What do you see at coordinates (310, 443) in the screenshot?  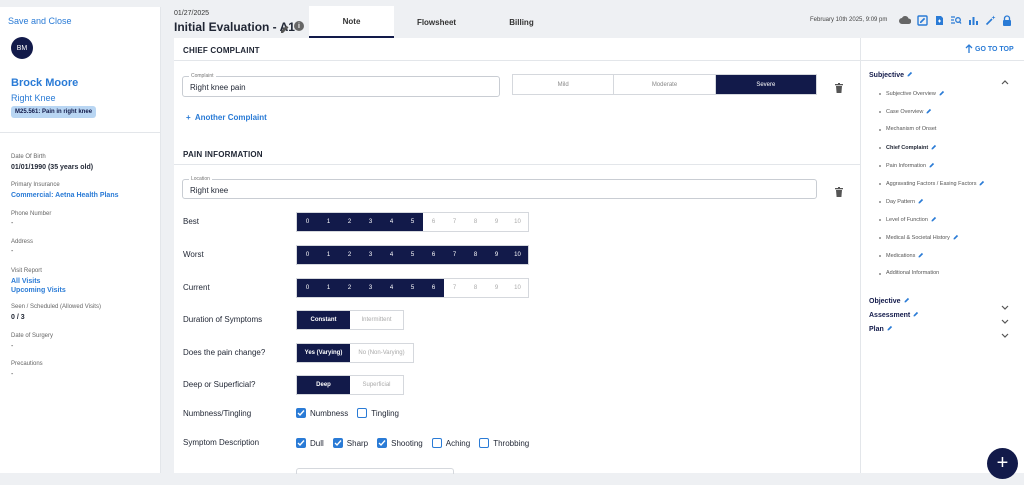 I see `checkbox-option: Dull` at bounding box center [310, 443].